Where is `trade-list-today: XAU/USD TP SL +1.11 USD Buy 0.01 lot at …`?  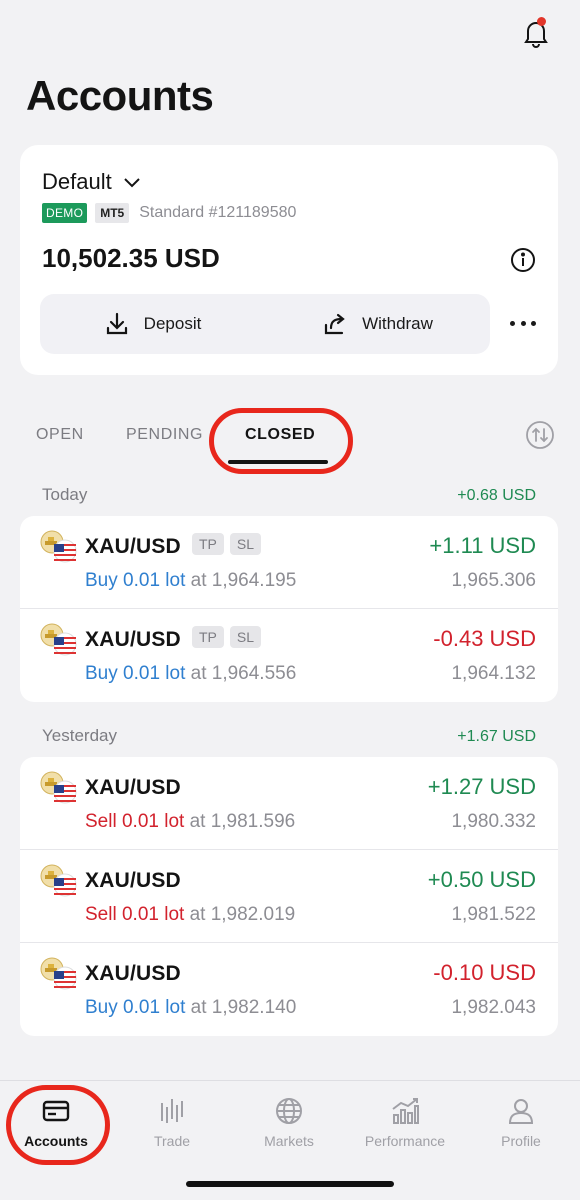
trade-list-today: XAU/USD TP SL +1.11 USD Buy 0.01 lot at … is located at coordinates (289, 609).